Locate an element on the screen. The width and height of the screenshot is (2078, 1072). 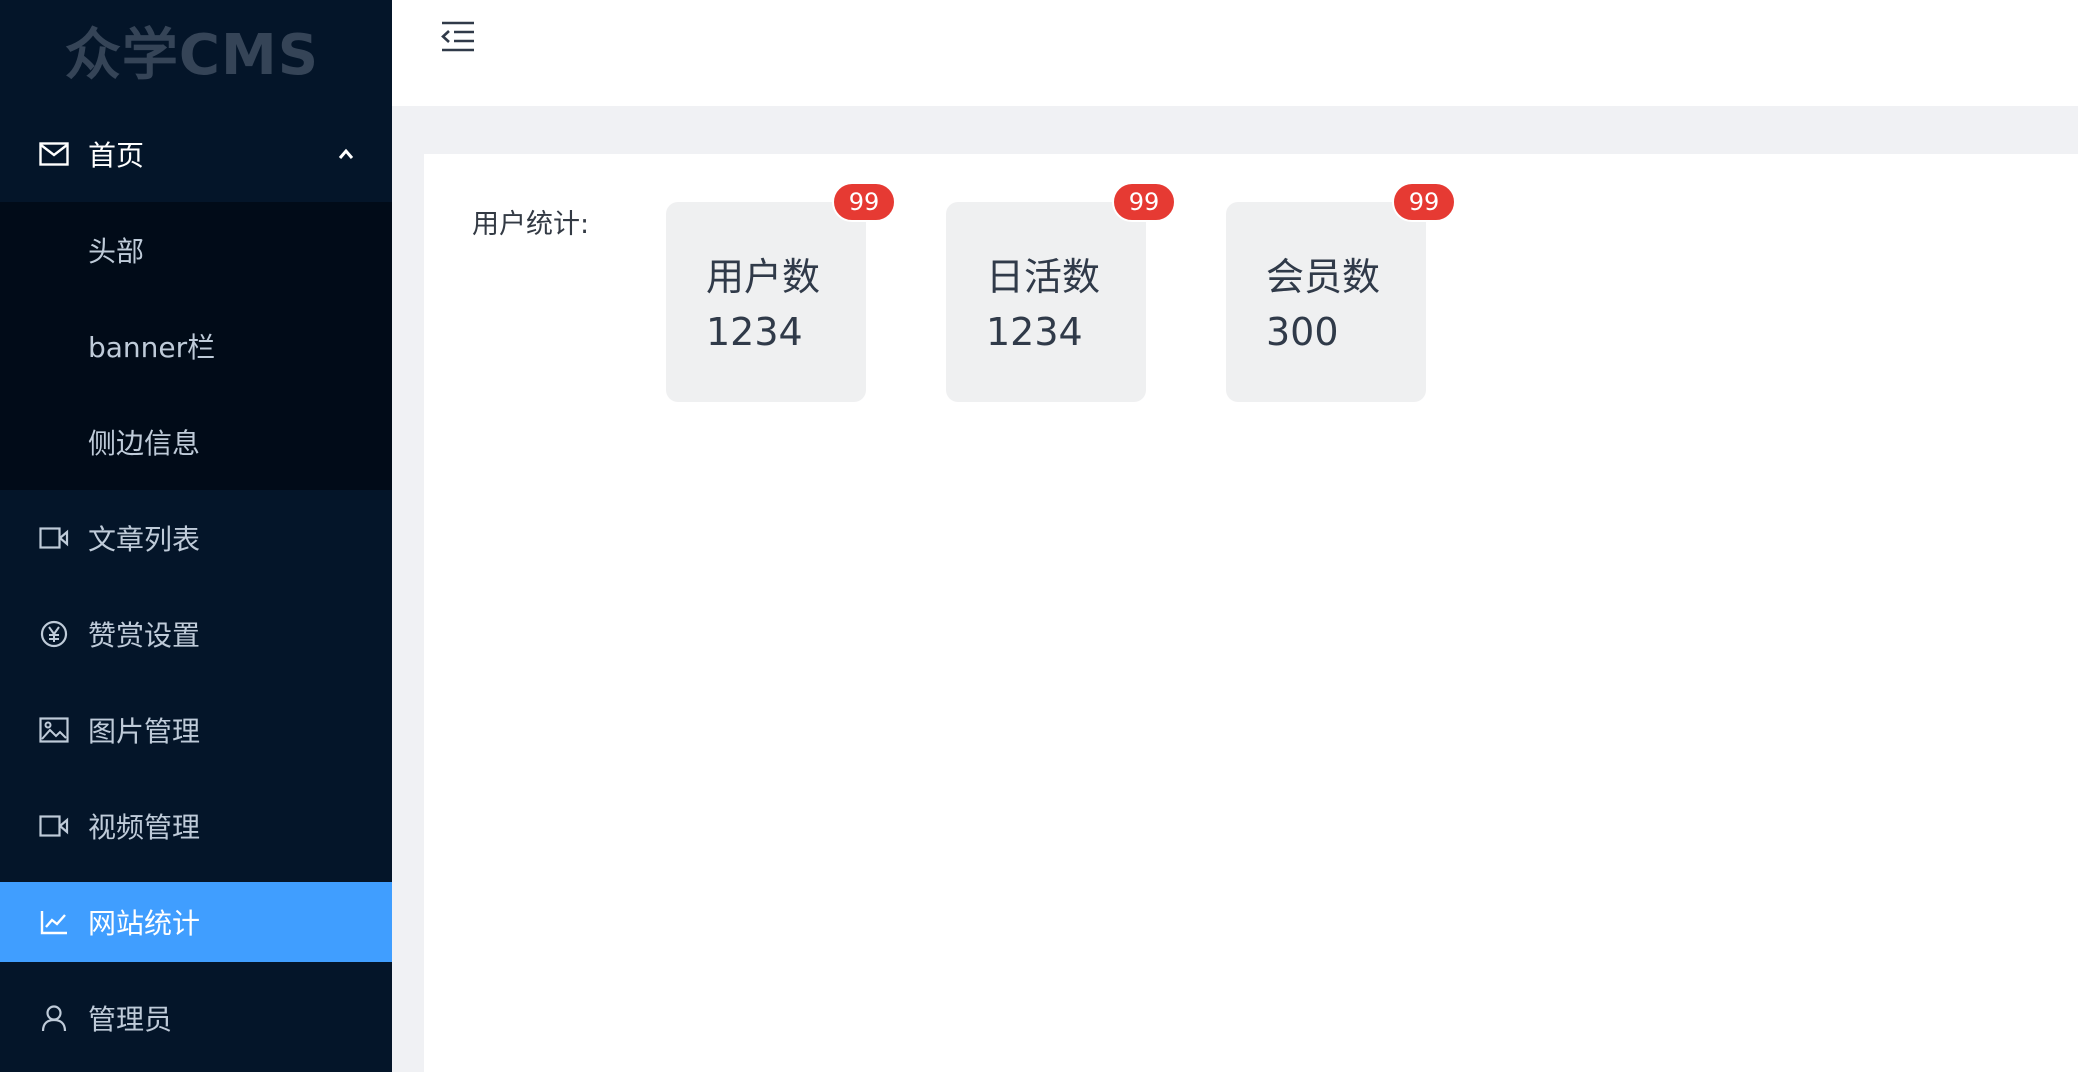
collapse-sidebar-button is located at coordinates (458, 36).